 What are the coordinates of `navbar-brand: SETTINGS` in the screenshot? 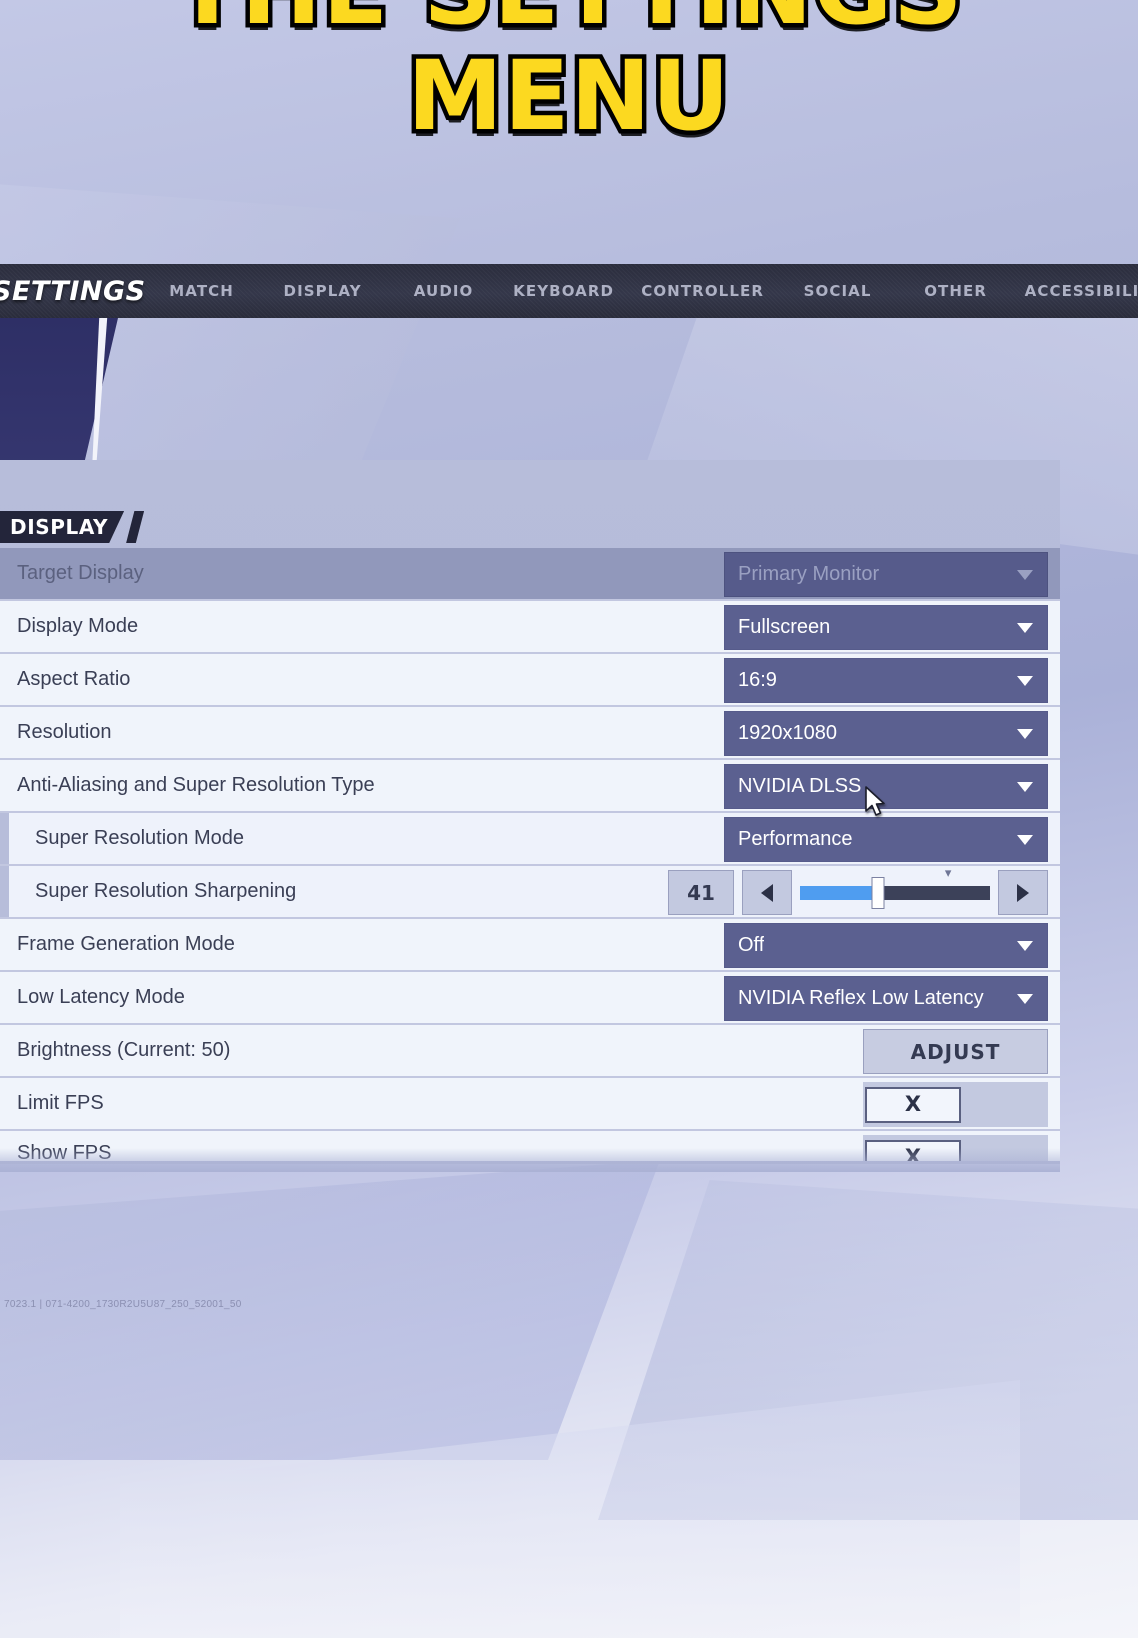 It's located at (73, 291).